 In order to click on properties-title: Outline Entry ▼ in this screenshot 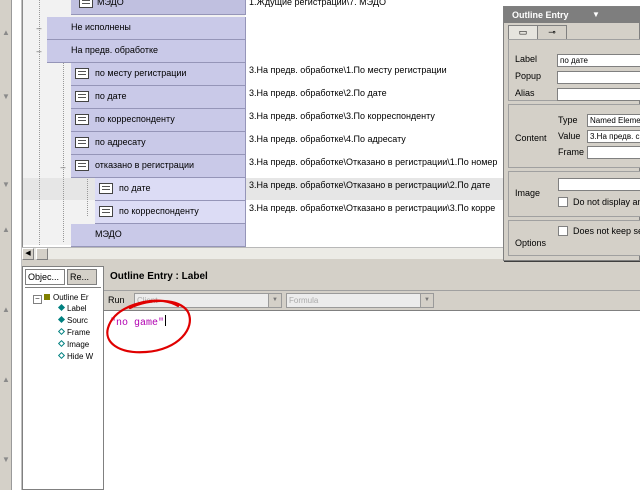, I will do `click(572, 15)`.